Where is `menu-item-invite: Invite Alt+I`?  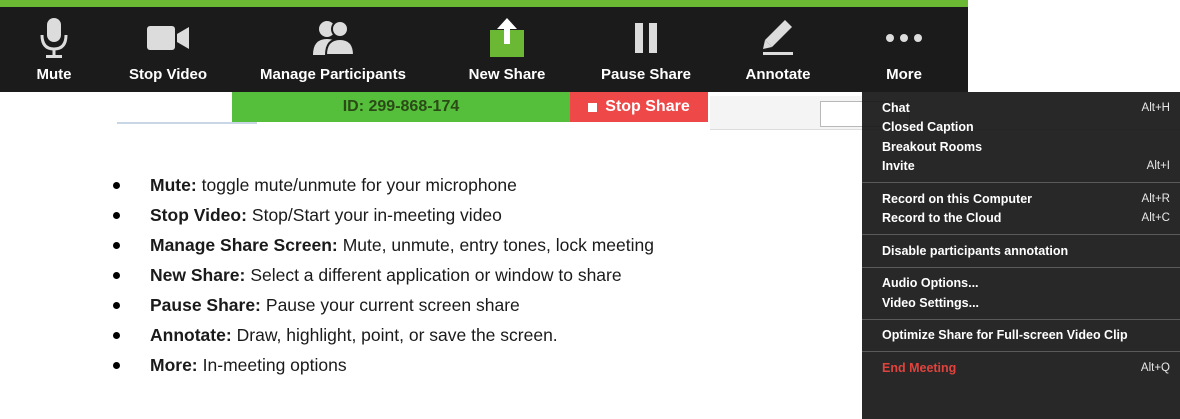
menu-item-invite: Invite Alt+I is located at coordinates (1021, 167).